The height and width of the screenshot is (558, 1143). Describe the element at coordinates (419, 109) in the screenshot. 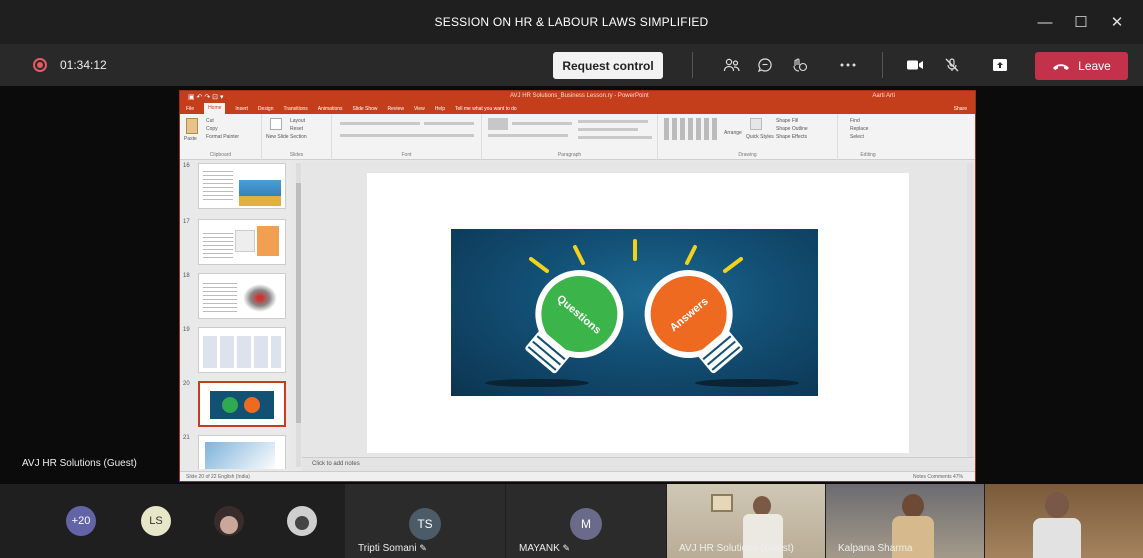

I see `tab-view: View` at that location.